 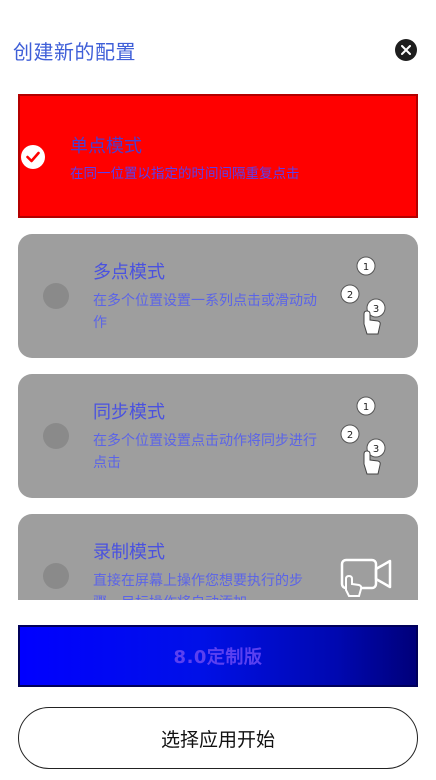 I want to click on mode-name: 同步模式, so click(x=129, y=412).